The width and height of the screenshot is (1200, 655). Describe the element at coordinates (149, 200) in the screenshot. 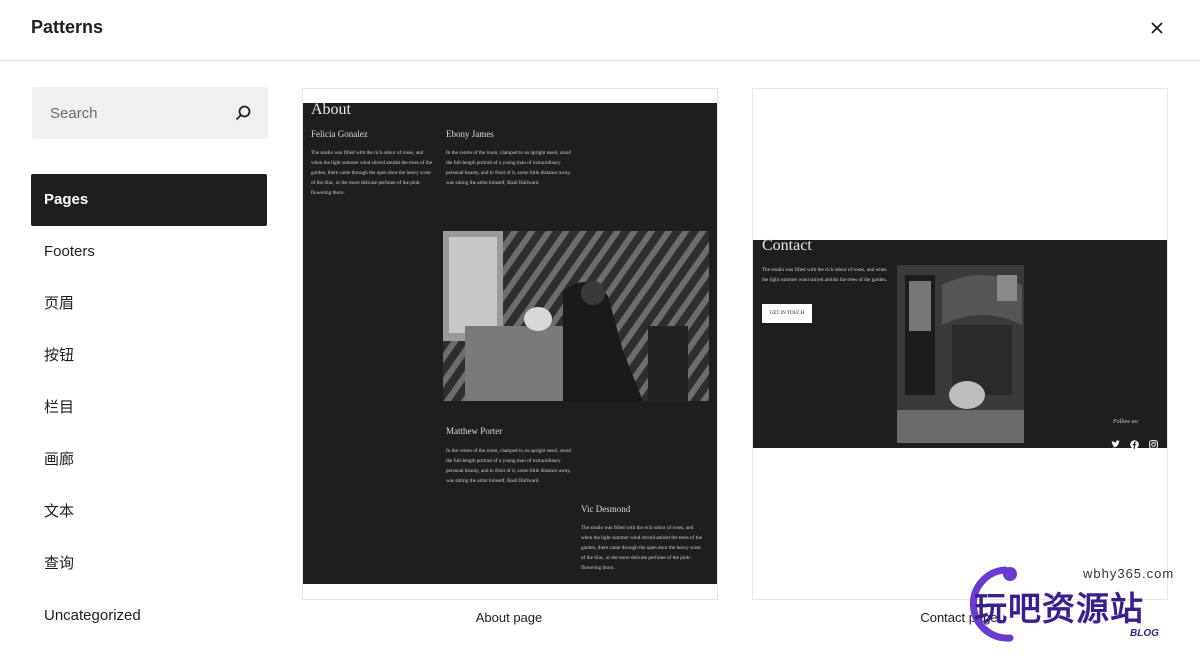

I see `category-pages: Pages` at that location.